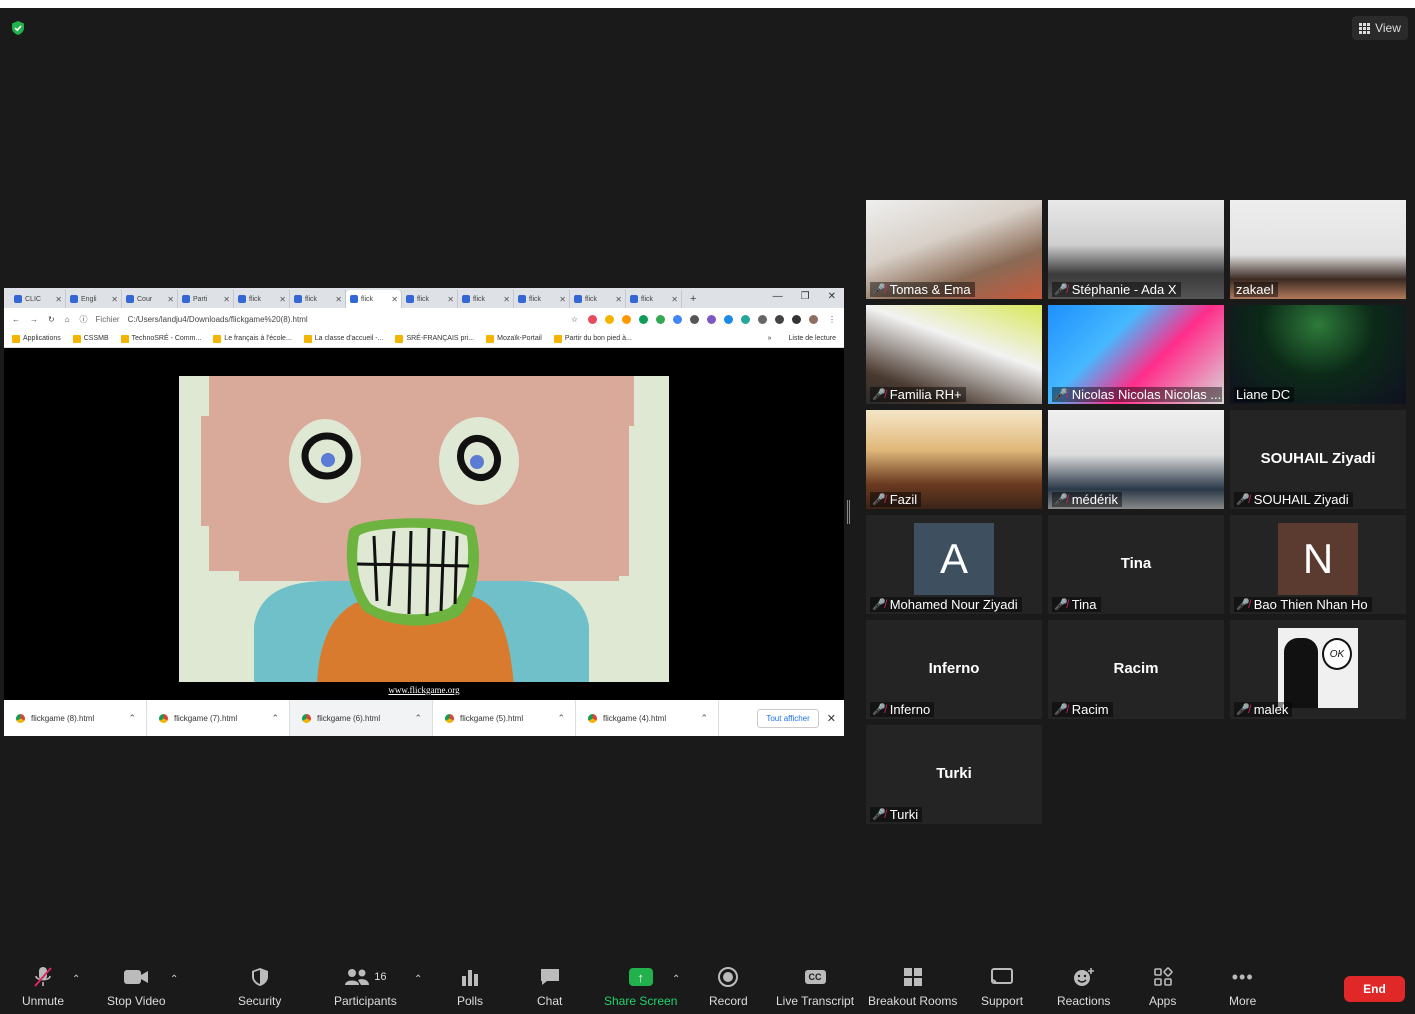  Describe the element at coordinates (38, 299) in the screenshot. I see `browser-tab: CLIC ✕` at that location.